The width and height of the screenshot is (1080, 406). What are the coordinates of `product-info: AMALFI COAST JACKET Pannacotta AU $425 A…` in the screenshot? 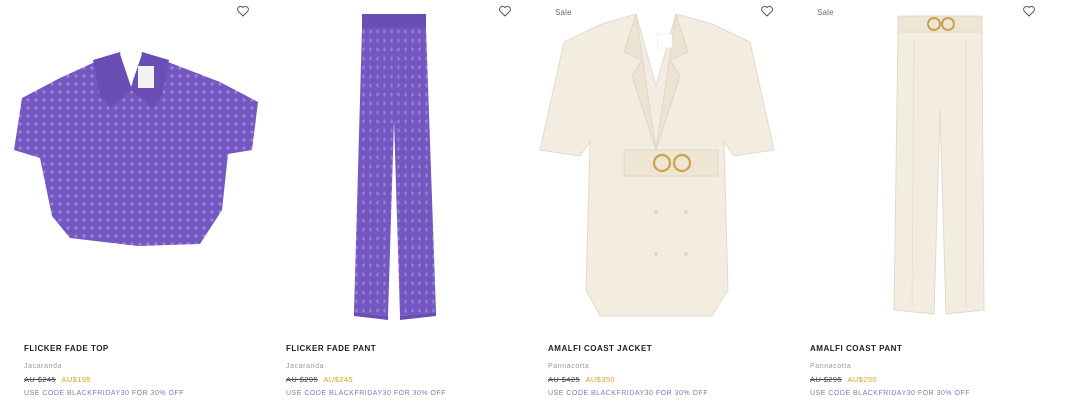 It's located at (663, 371).